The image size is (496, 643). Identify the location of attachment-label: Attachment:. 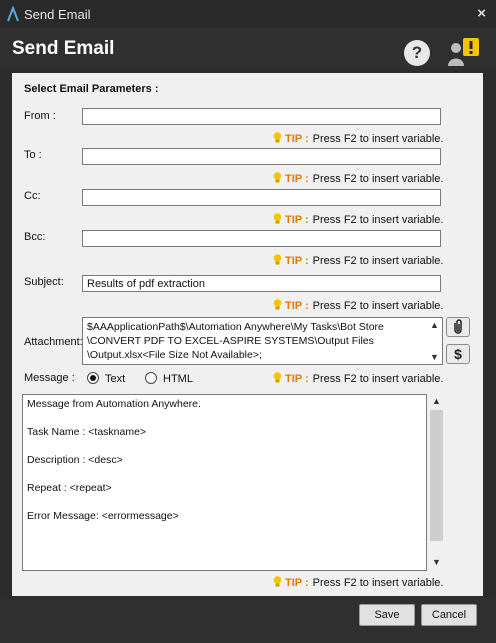
(53, 342).